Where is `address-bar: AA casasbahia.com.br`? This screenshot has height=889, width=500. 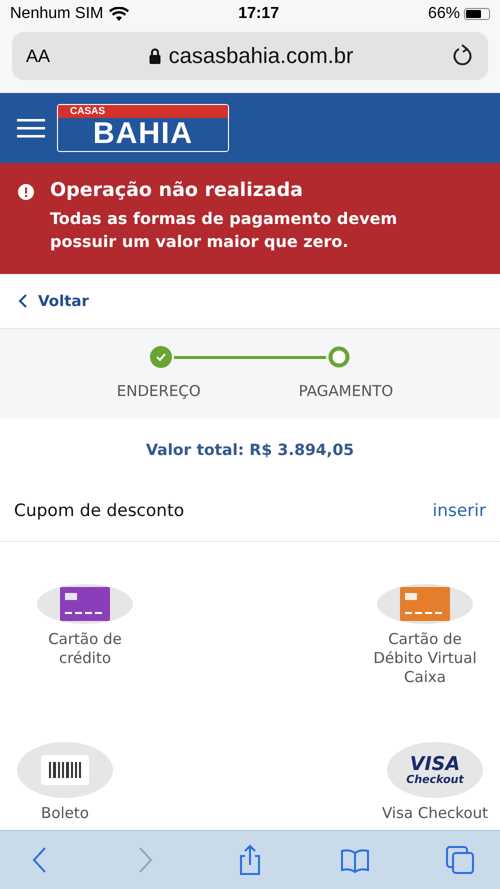 address-bar: AA casasbahia.com.br is located at coordinates (250, 56).